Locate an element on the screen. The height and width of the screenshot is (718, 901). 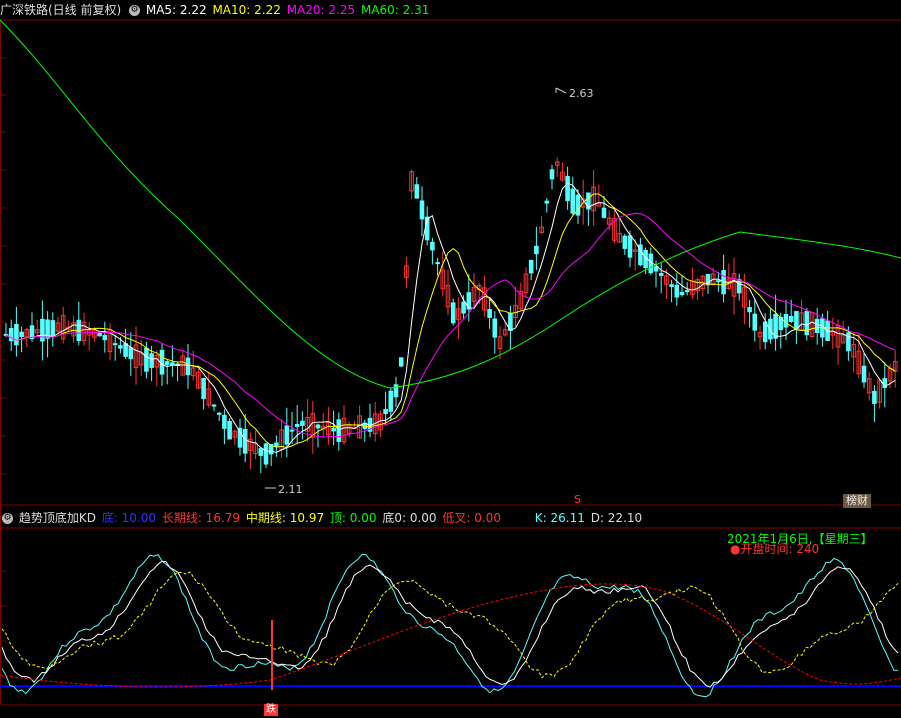
ma20-value: MA20: 2.25 is located at coordinates (321, 10).